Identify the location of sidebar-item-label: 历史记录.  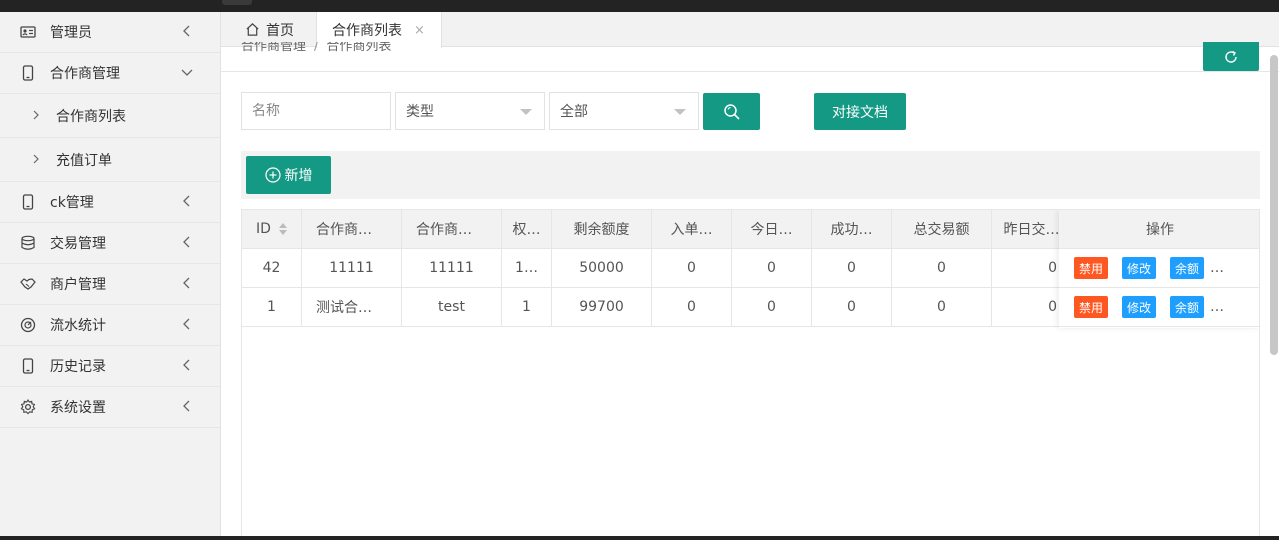
(78, 367).